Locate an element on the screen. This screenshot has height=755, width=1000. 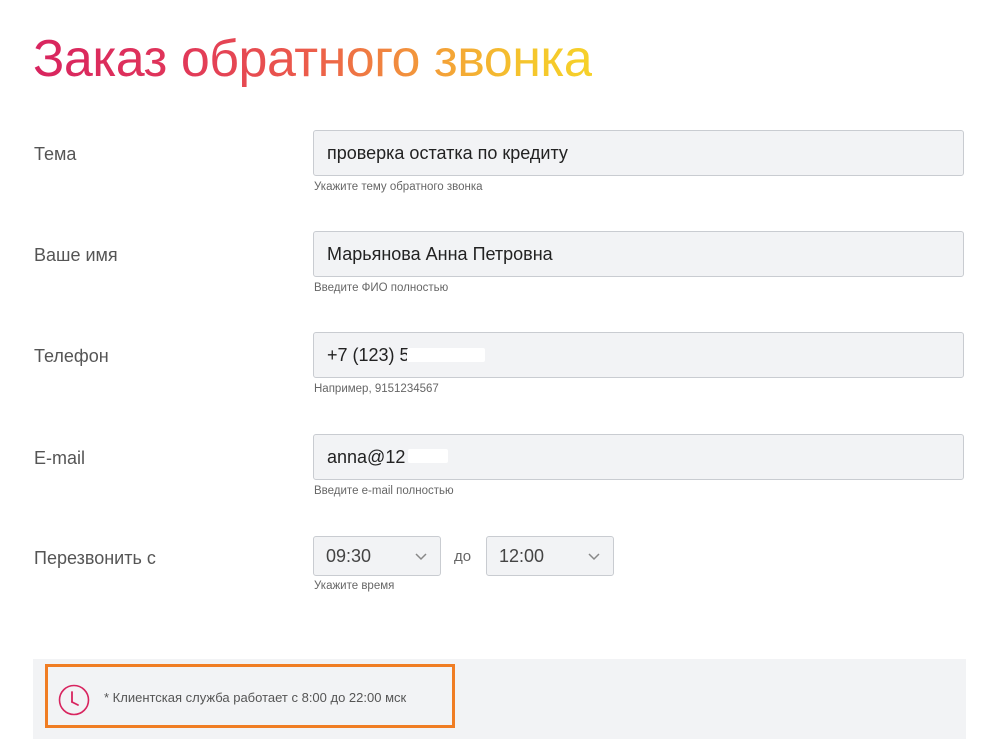
callback-hint: Укажите время is located at coordinates (354, 586).